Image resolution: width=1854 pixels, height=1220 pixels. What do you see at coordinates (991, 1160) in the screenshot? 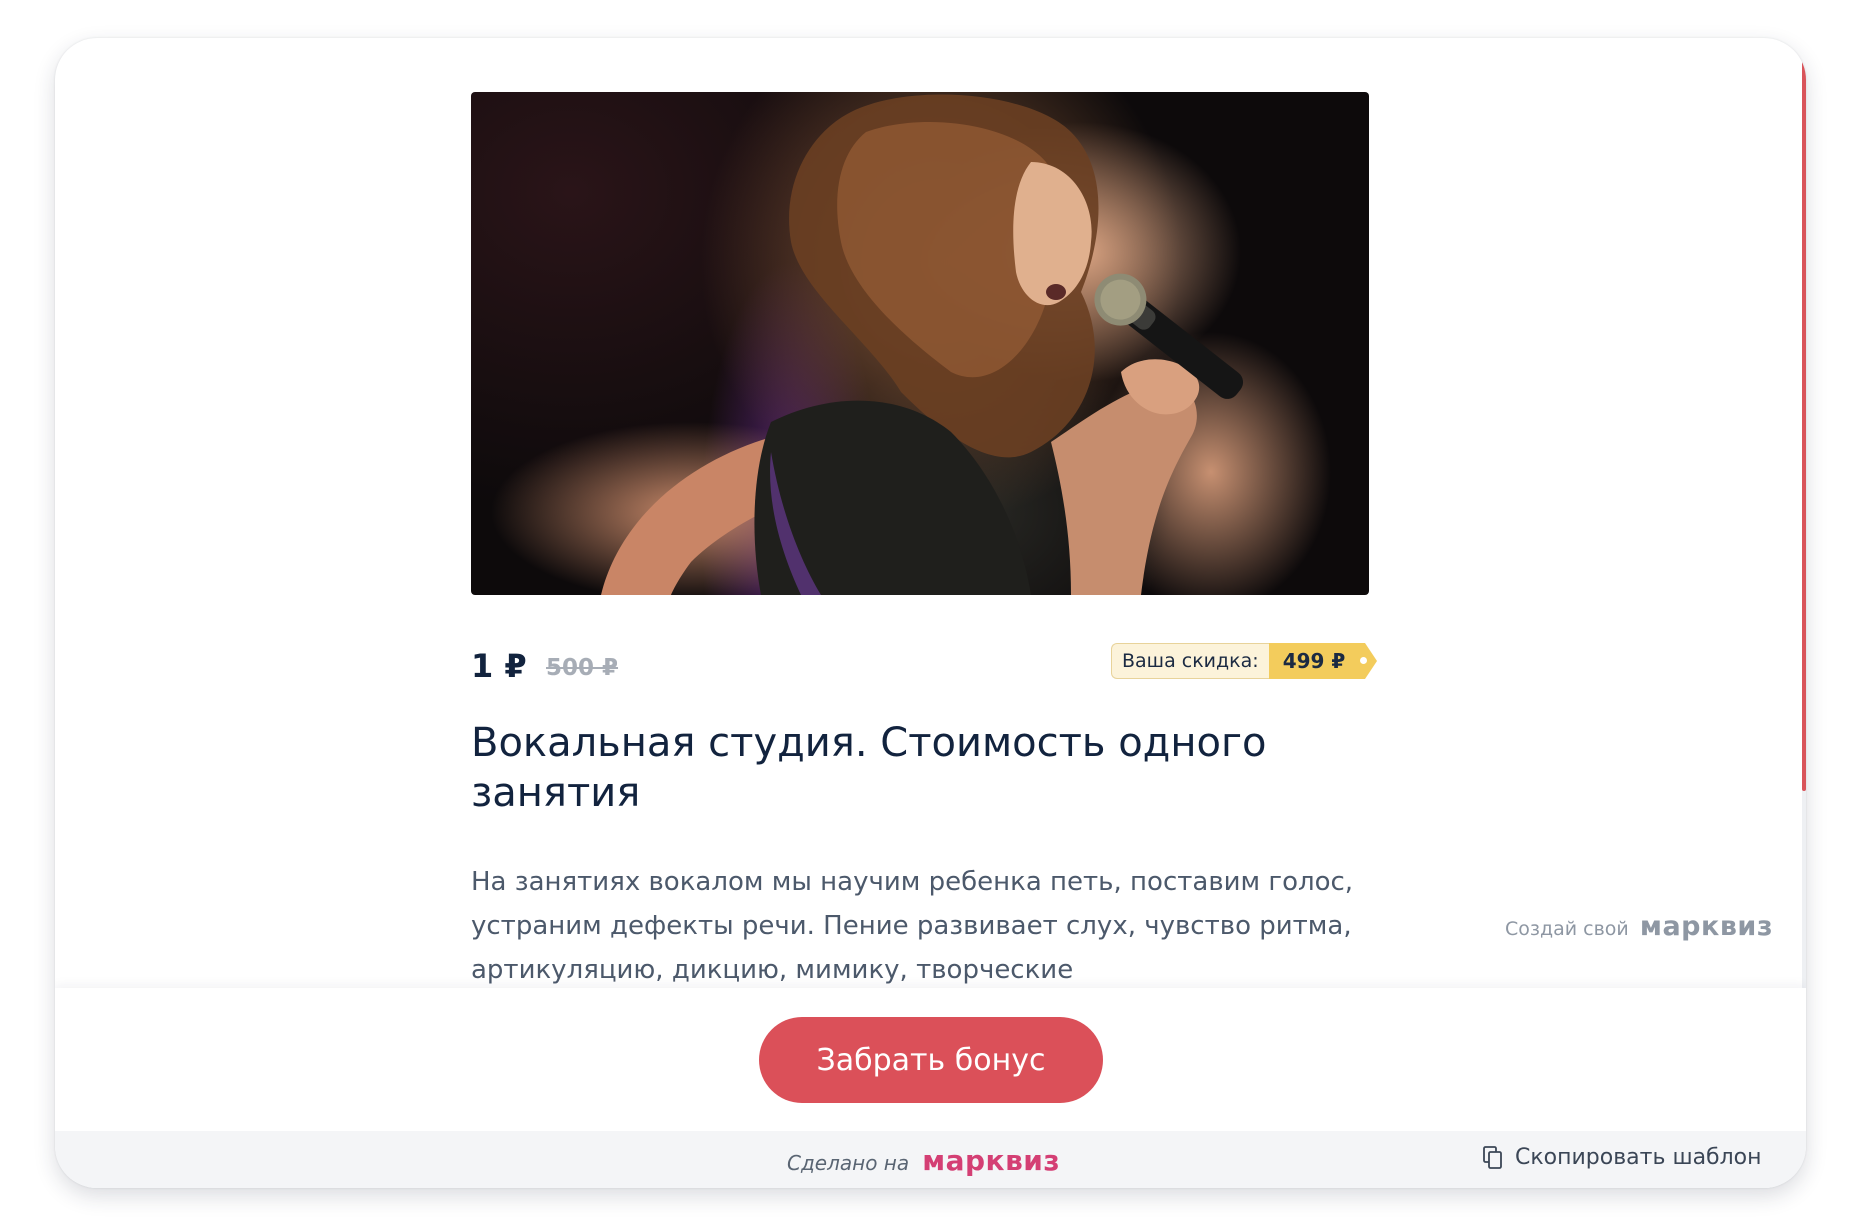
I see `marquiz-footer-logo: марквиз` at bounding box center [991, 1160].